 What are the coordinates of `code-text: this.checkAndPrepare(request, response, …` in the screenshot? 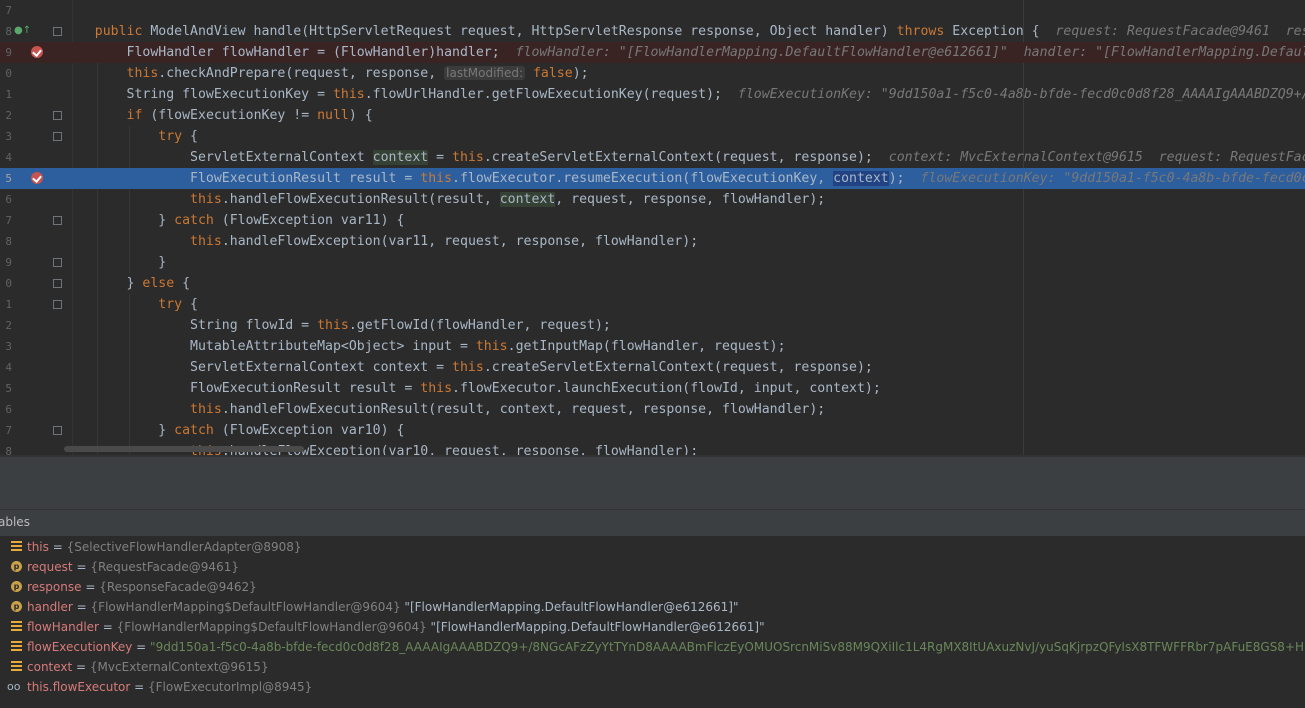 It's located at (357, 73).